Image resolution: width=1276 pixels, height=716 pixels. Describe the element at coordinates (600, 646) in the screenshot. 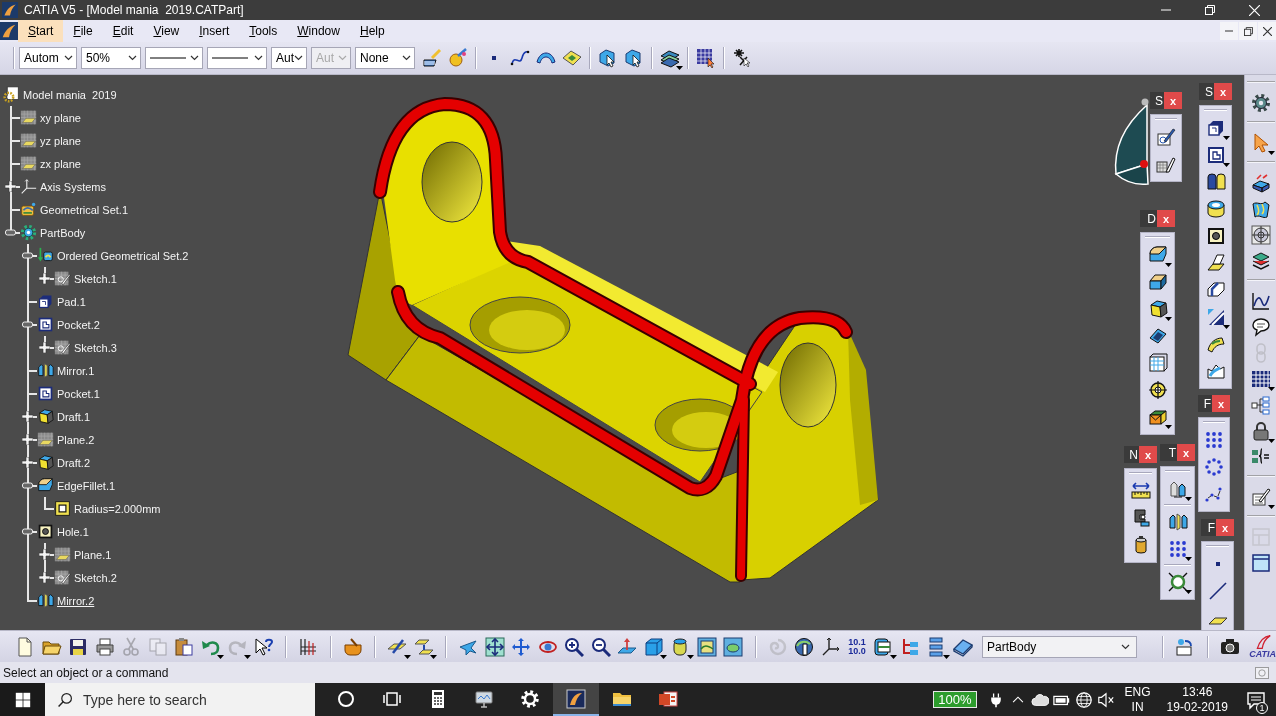

I see `zoom-out-icon` at that location.